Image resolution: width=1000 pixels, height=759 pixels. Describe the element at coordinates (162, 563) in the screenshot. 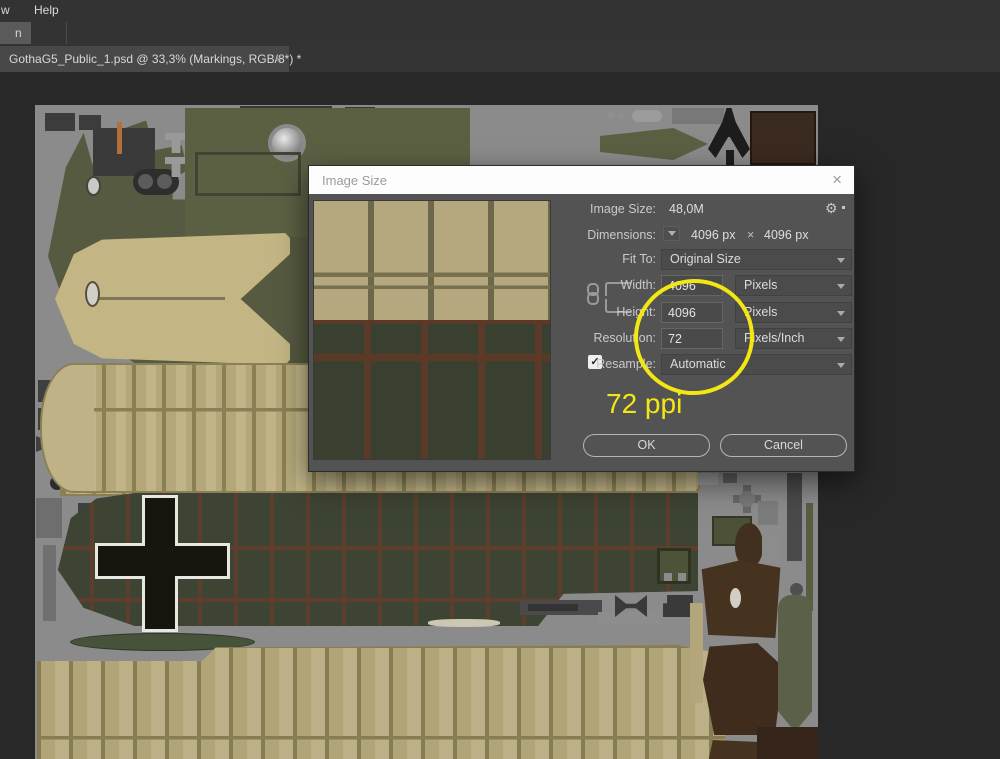

I see `texture-iron-cross` at that location.